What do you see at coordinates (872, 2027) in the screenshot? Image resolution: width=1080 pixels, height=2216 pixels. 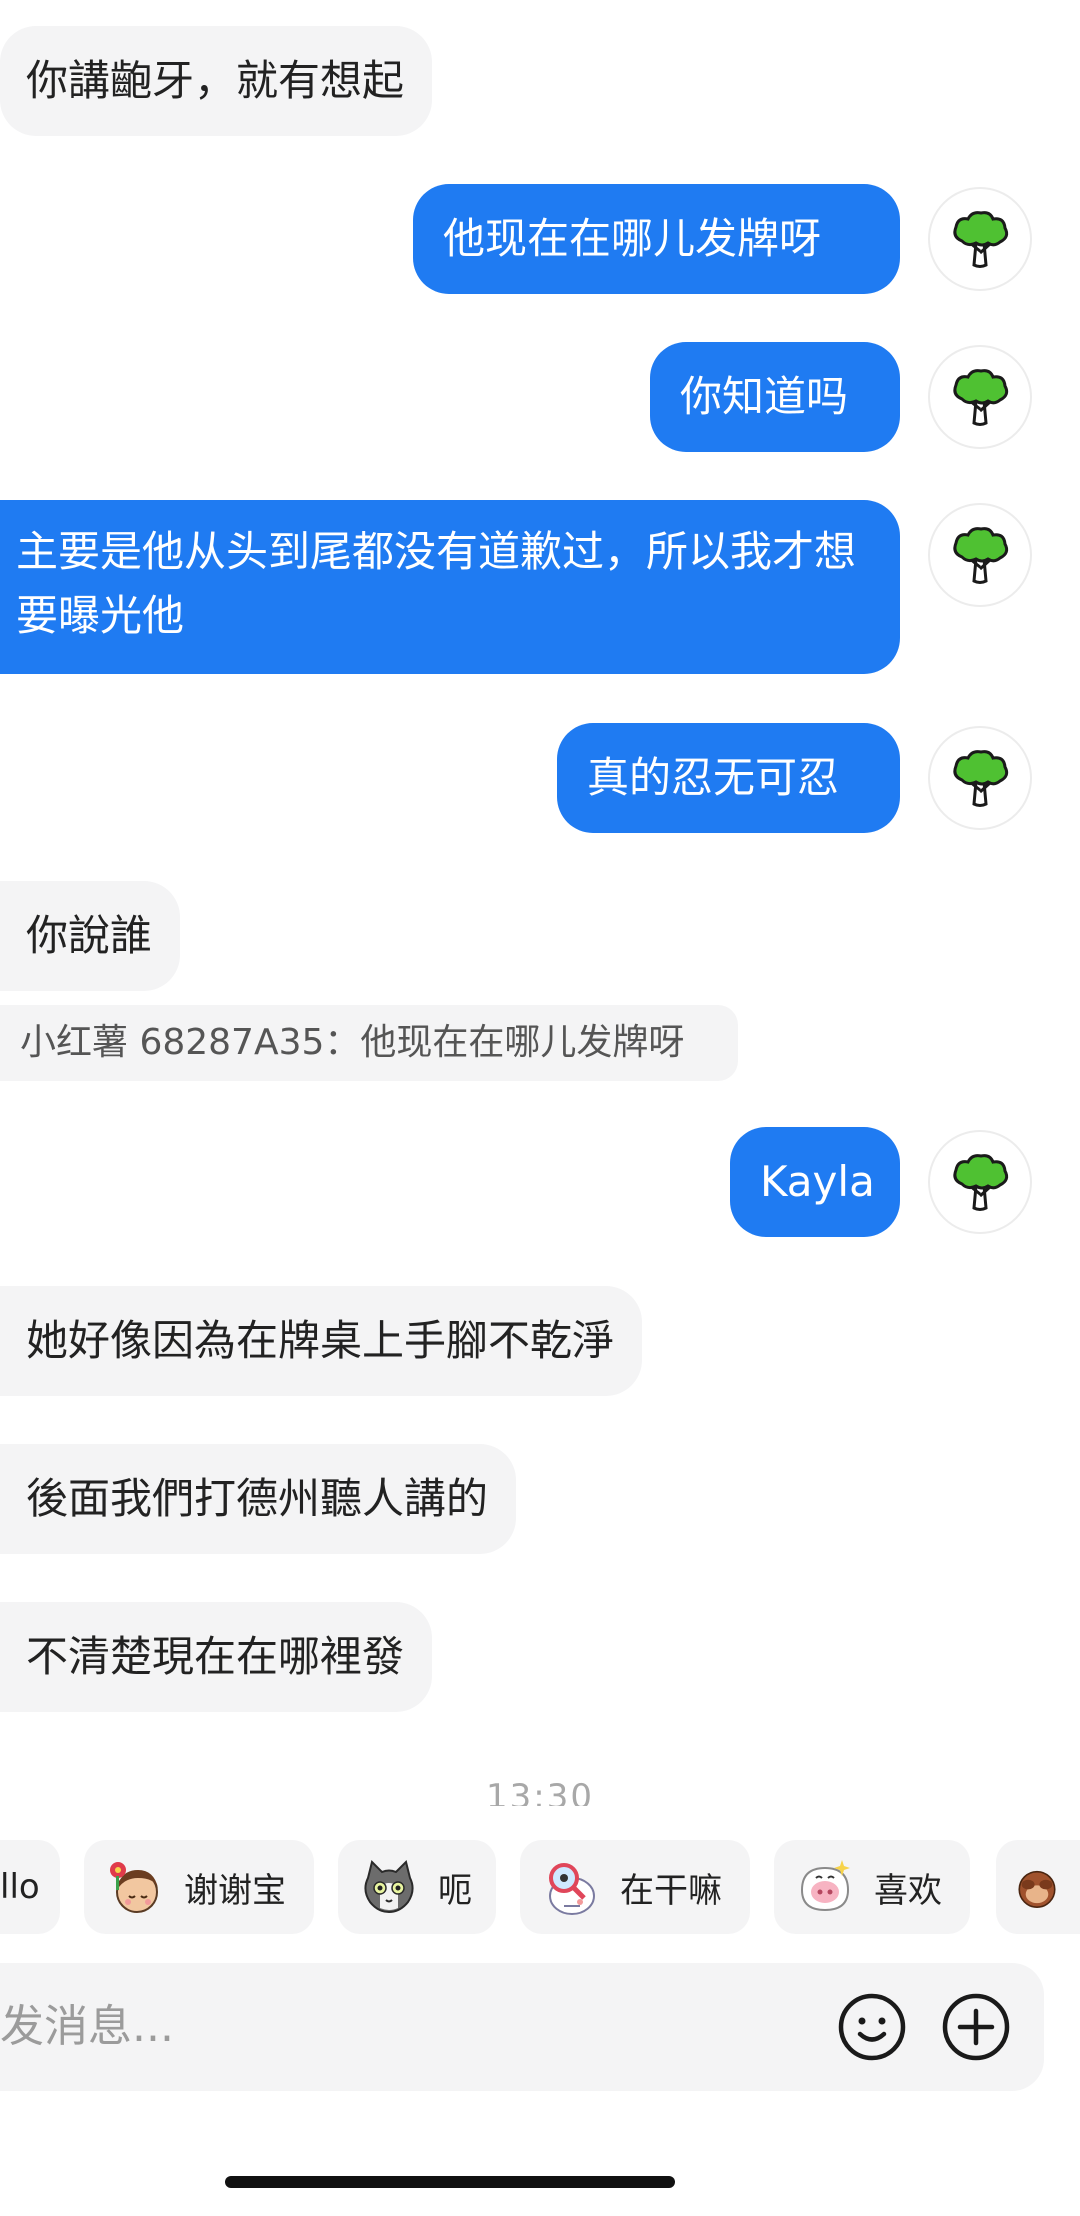 I see `smiley-icon` at bounding box center [872, 2027].